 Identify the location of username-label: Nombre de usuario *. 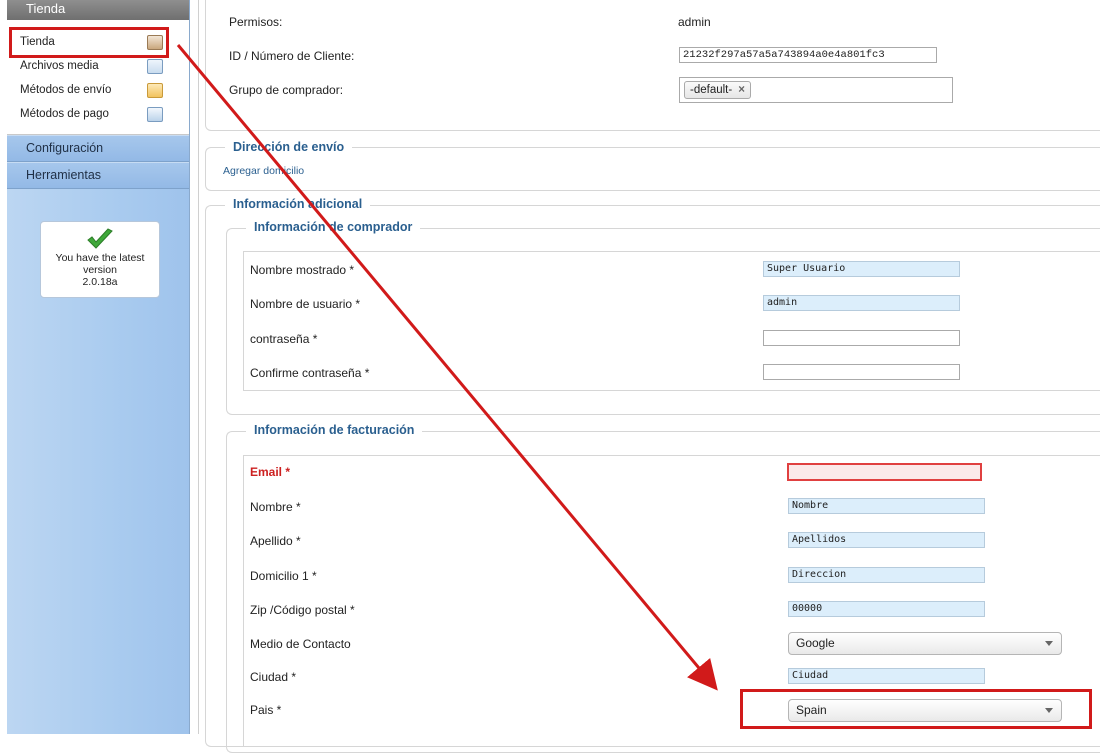
(305, 304).